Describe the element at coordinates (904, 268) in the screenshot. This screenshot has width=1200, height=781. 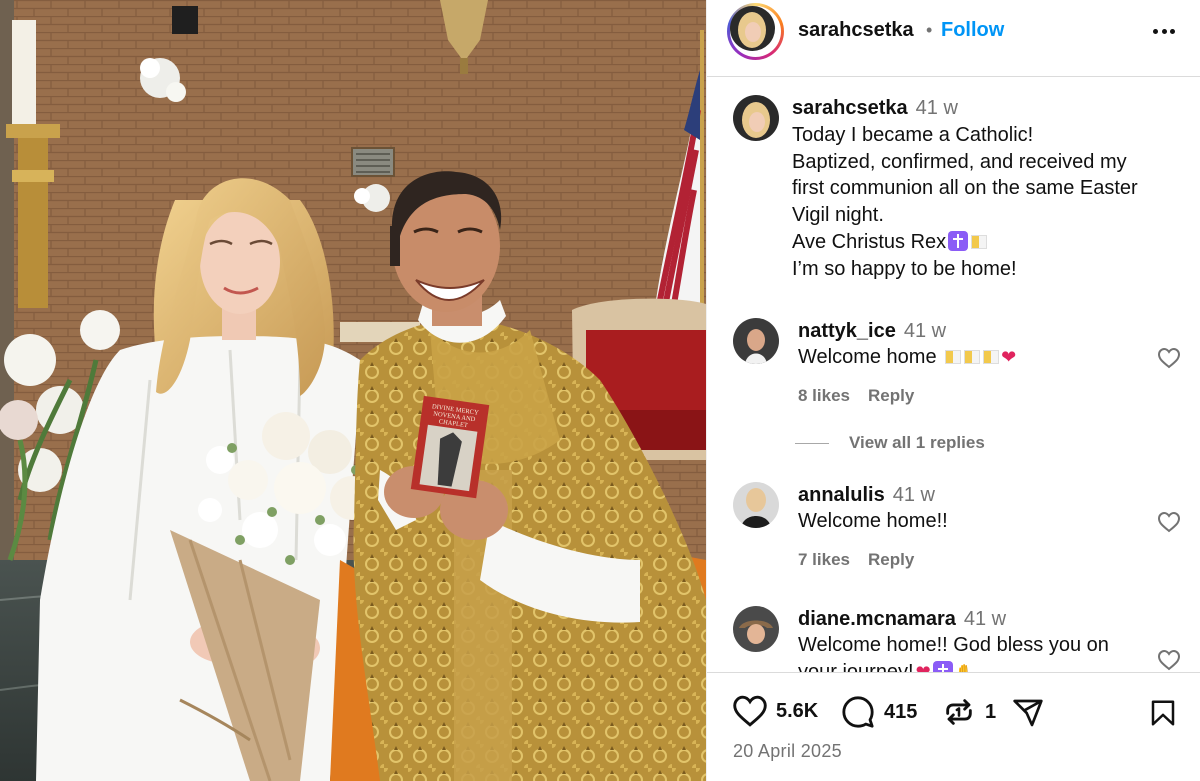
I see `caption-line: I’m so happy to be home!` at that location.